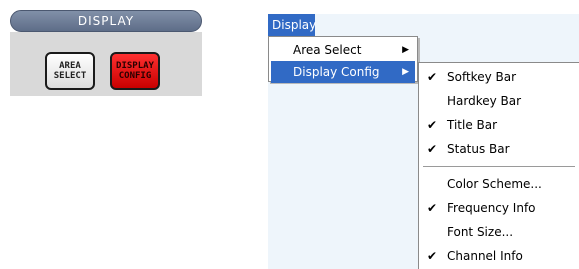 The height and width of the screenshot is (269, 579). Describe the element at coordinates (106, 21) in the screenshot. I see `display-panel-header: DISPLAY` at that location.